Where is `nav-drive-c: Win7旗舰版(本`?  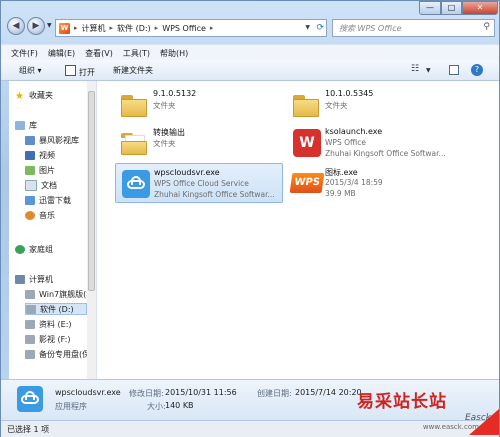
nav-drive-c: Win7旗舰版(本 is located at coordinates (59, 294).